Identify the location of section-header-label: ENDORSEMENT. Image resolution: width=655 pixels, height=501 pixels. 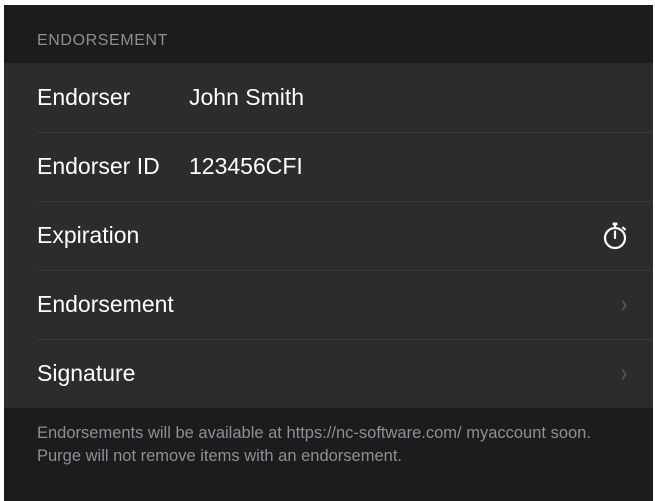
(103, 40).